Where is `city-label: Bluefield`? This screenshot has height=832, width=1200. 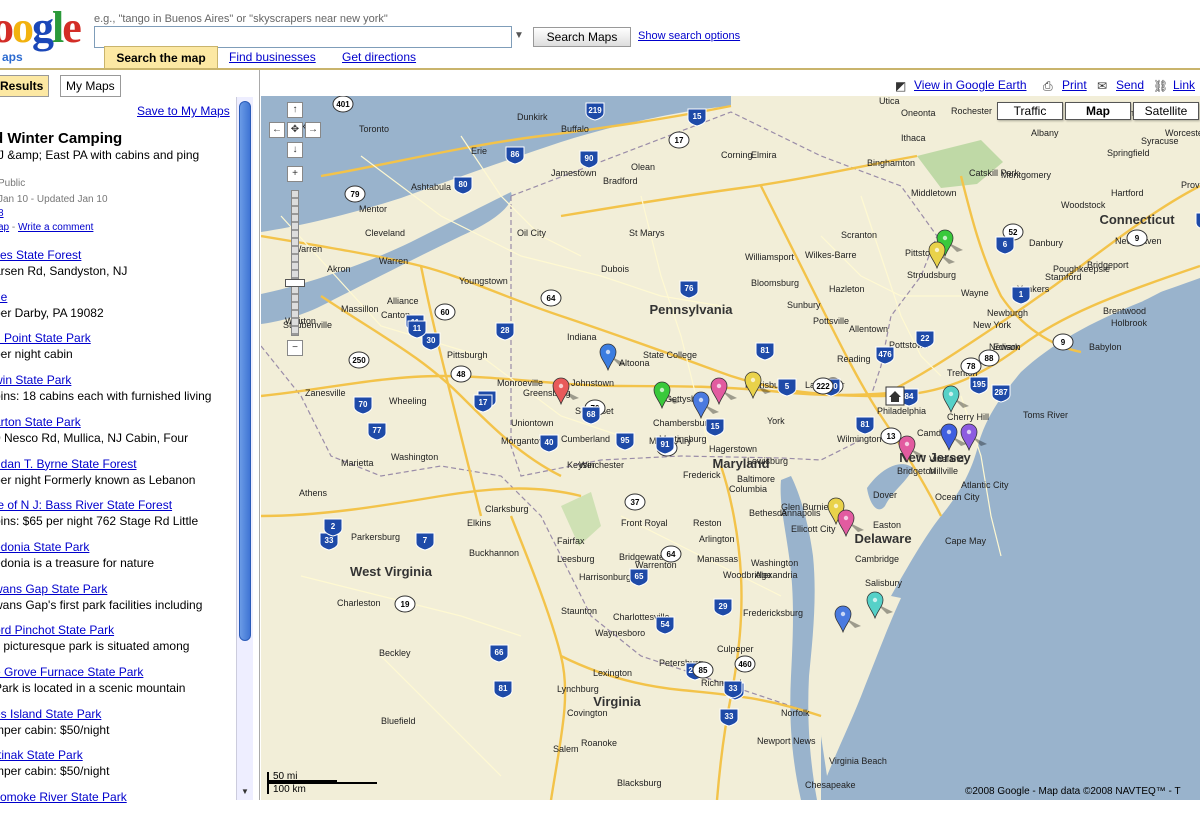 city-label: Bluefield is located at coordinates (398, 721).